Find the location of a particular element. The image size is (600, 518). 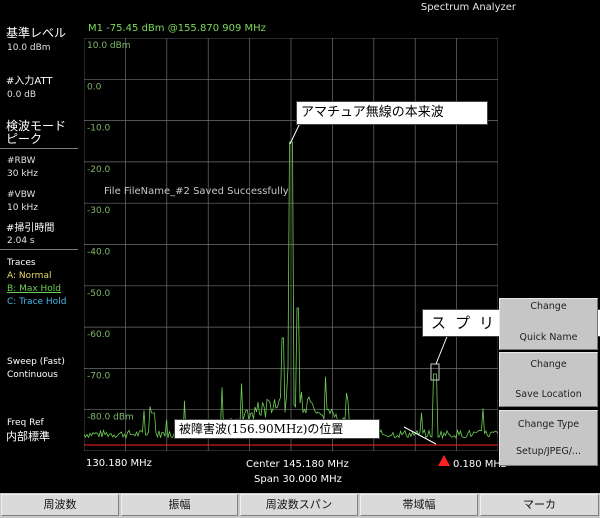

sweep-time-value: 2.04 s is located at coordinates (21, 241).